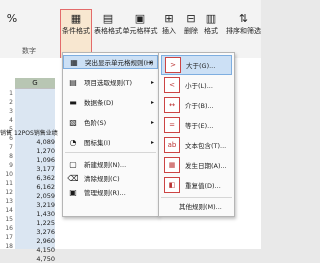 Image resolution: width=320 pixels, height=263 pixels. What do you see at coordinates (169, 18) in the screenshot?
I see `insert-icon: ⊞` at bounding box center [169, 18].